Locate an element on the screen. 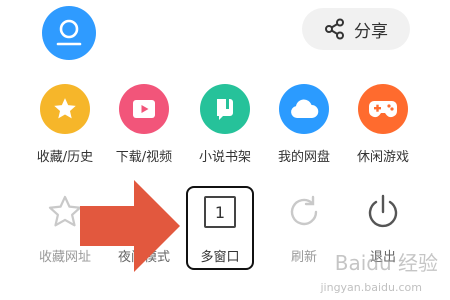 This screenshot has height=300, width=450. pointer-arrow-icon is located at coordinates (130, 226).